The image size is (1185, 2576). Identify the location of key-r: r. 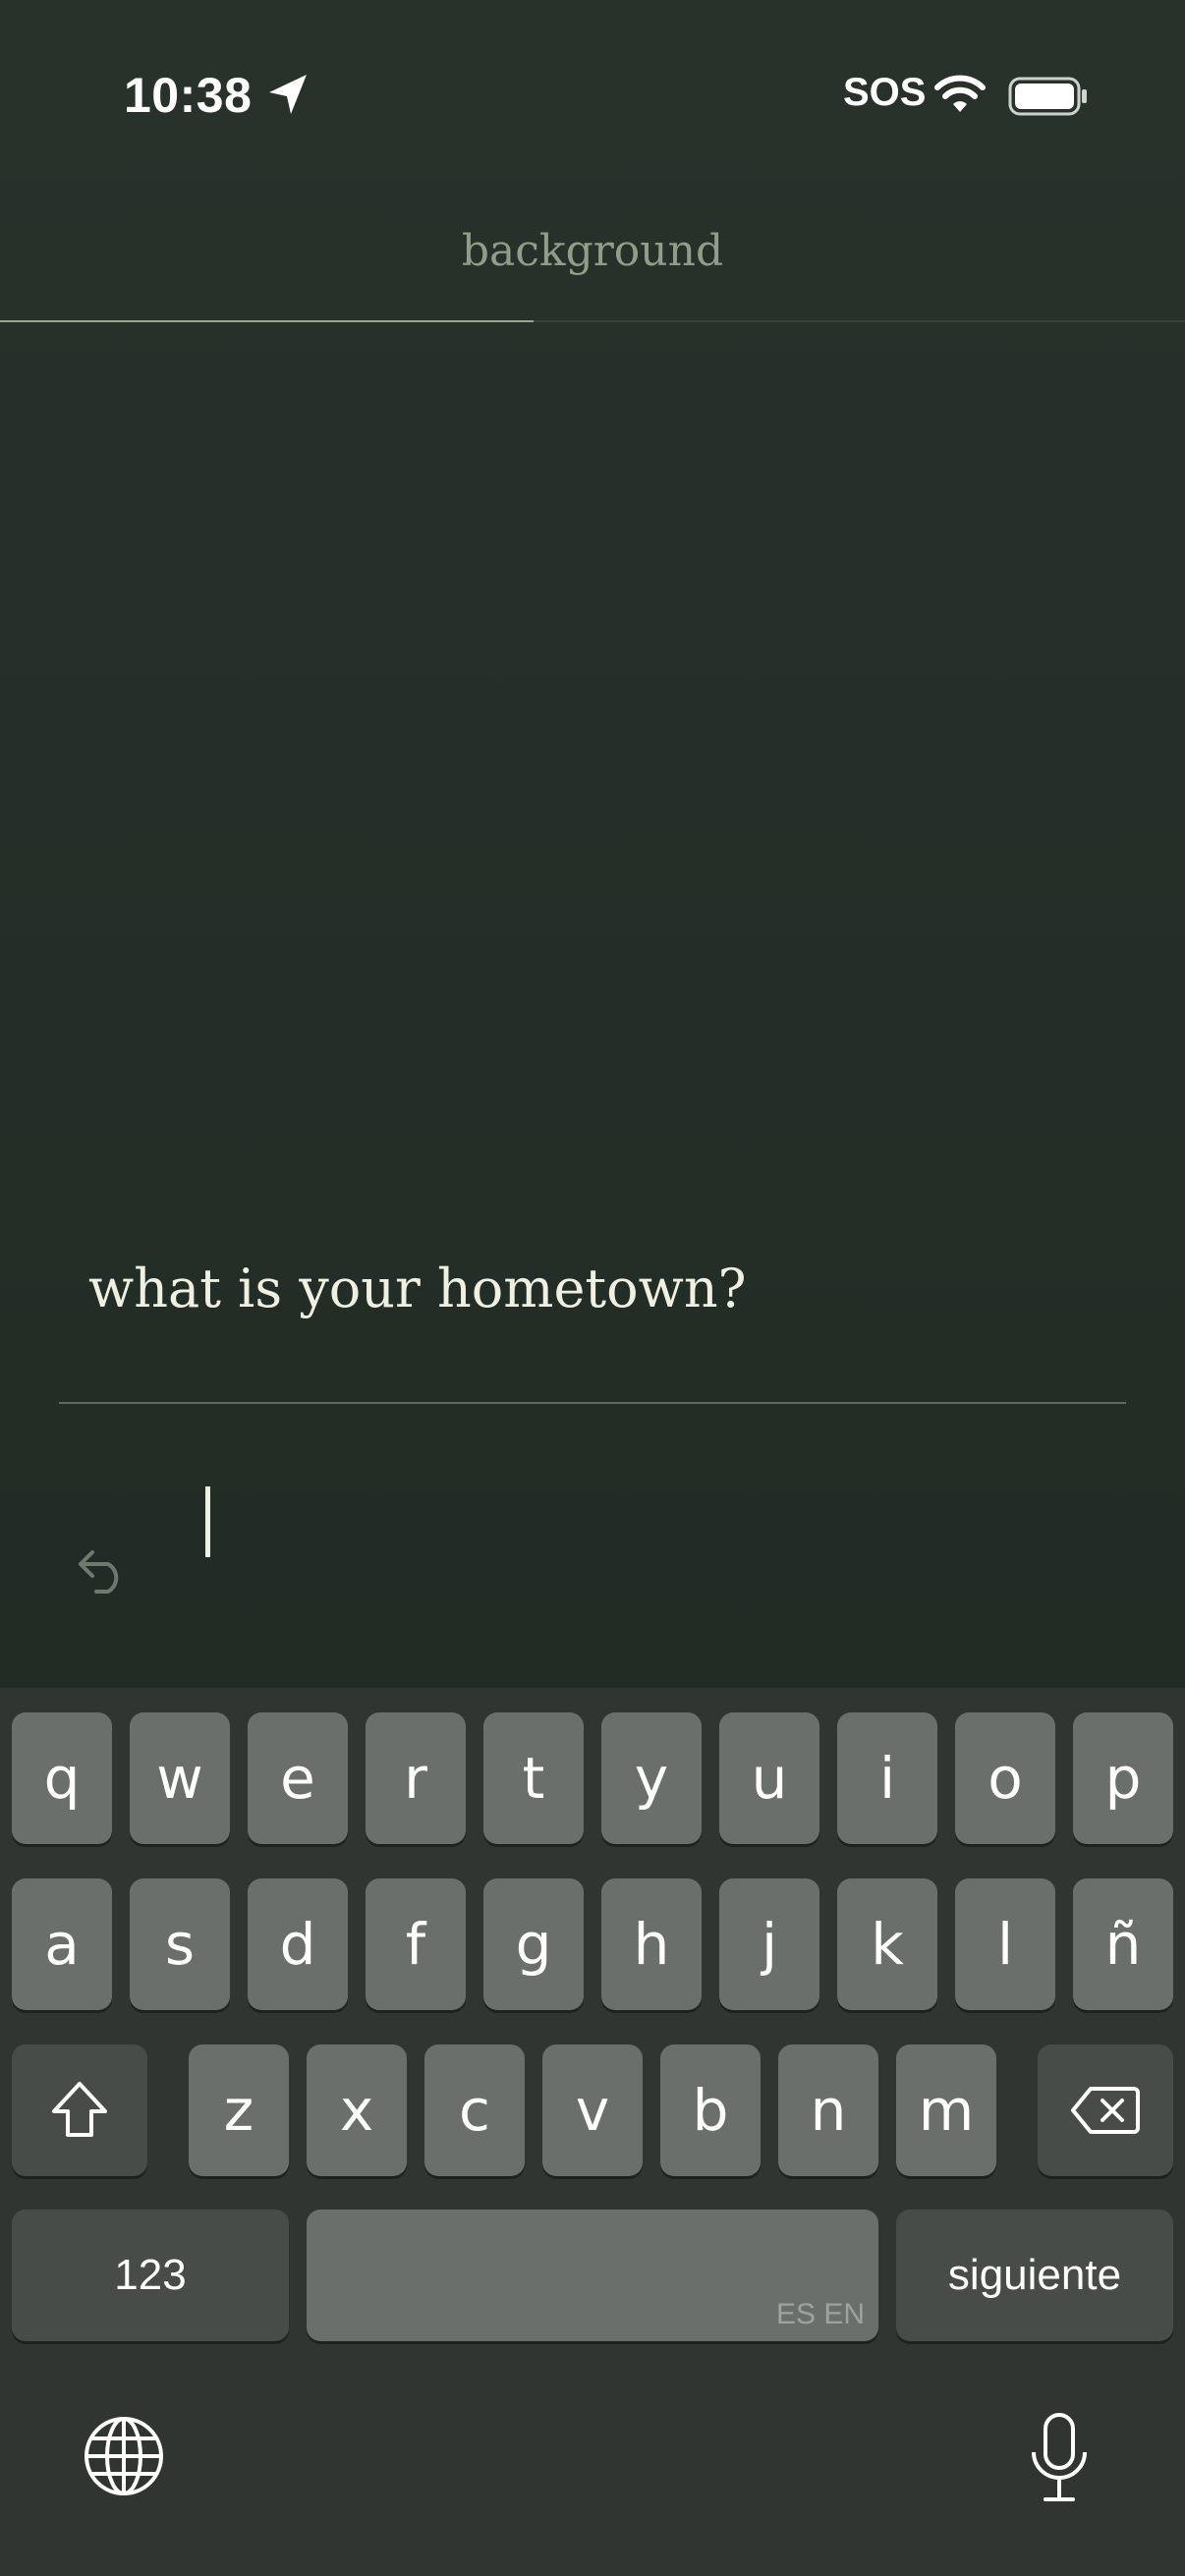
(416, 1778).